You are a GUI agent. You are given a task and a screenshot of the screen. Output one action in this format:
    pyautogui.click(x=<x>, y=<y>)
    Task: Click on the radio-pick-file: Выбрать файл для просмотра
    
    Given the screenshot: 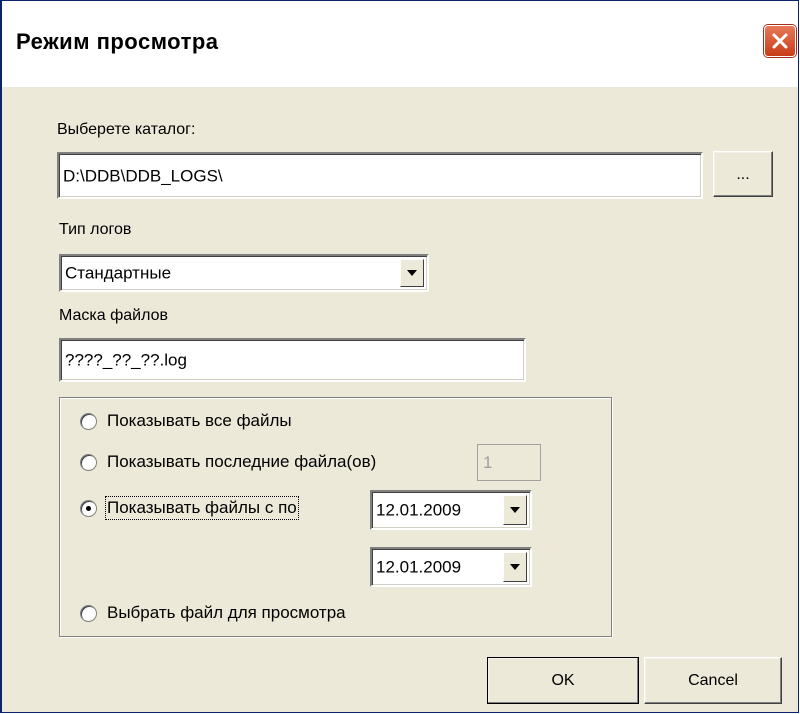 What is the action you would take?
    pyautogui.click(x=213, y=613)
    